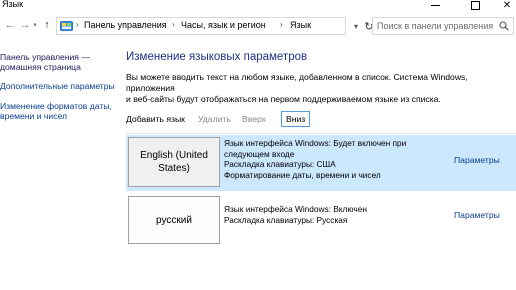  I want to click on language-toolbar: Добавить язык Удалить Вверх Вниз, so click(321, 122).